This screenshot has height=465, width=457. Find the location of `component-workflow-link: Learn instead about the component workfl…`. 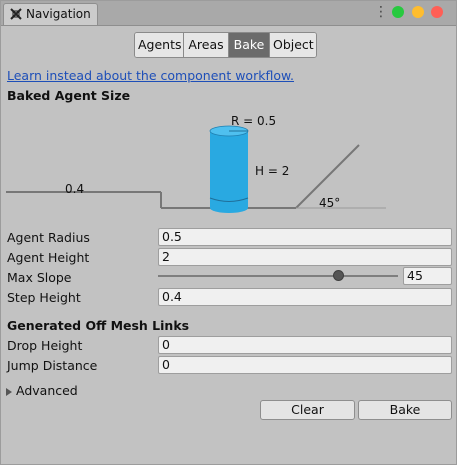

component-workflow-link: Learn instead about the component workfl… is located at coordinates (150, 75).